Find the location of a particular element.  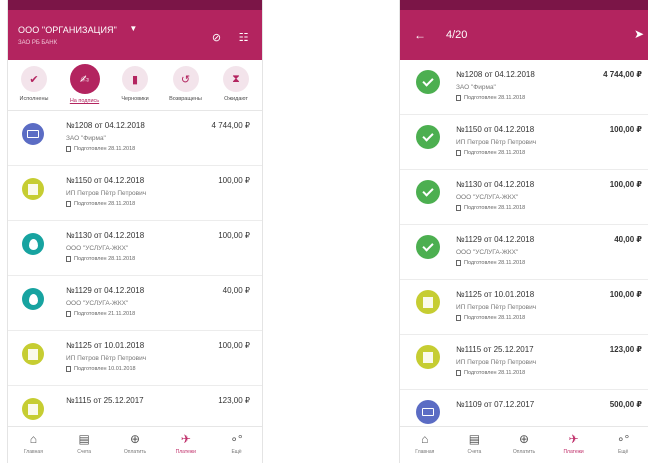

selection-header: ← 4/20 ➤ is located at coordinates (524, 35).